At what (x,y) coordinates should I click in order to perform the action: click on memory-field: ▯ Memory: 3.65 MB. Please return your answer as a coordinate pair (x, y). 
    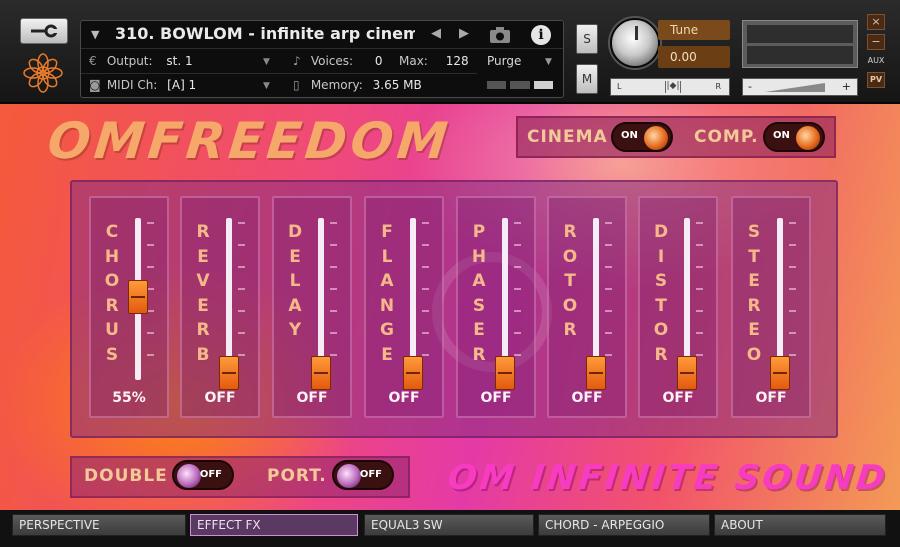
    Looking at the image, I should click on (357, 85).